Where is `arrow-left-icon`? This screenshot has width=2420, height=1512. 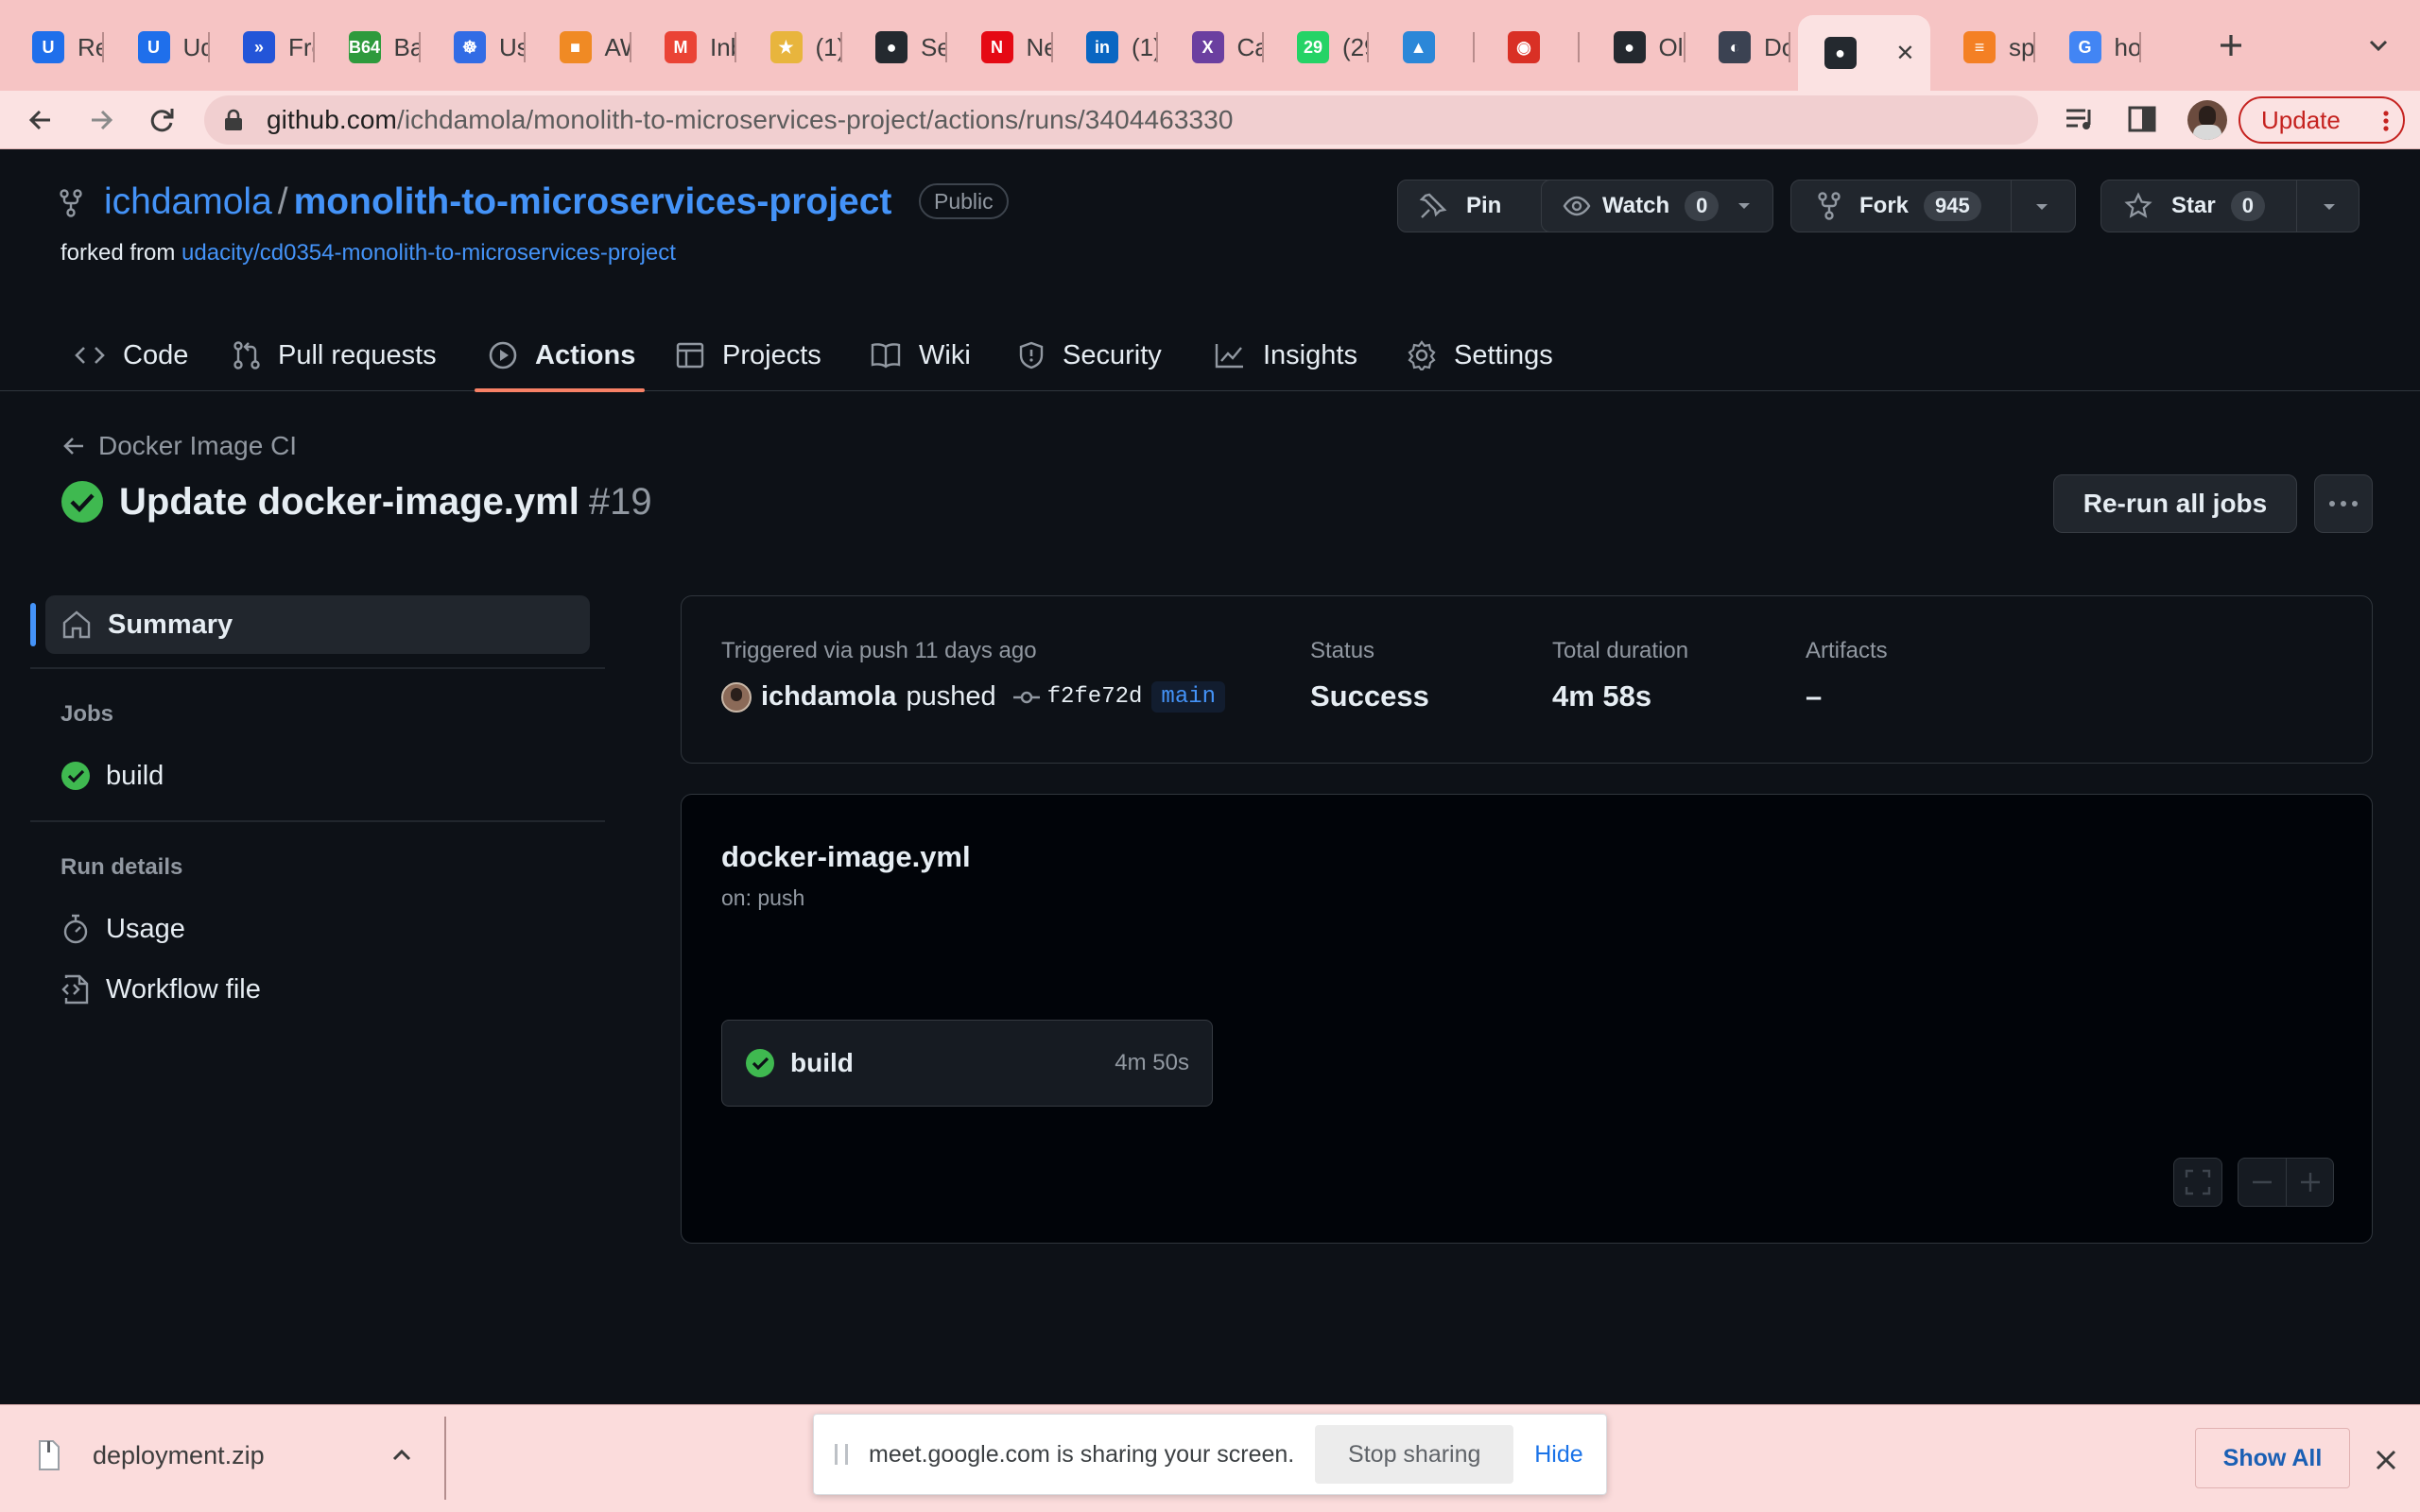 arrow-left-icon is located at coordinates (73, 446).